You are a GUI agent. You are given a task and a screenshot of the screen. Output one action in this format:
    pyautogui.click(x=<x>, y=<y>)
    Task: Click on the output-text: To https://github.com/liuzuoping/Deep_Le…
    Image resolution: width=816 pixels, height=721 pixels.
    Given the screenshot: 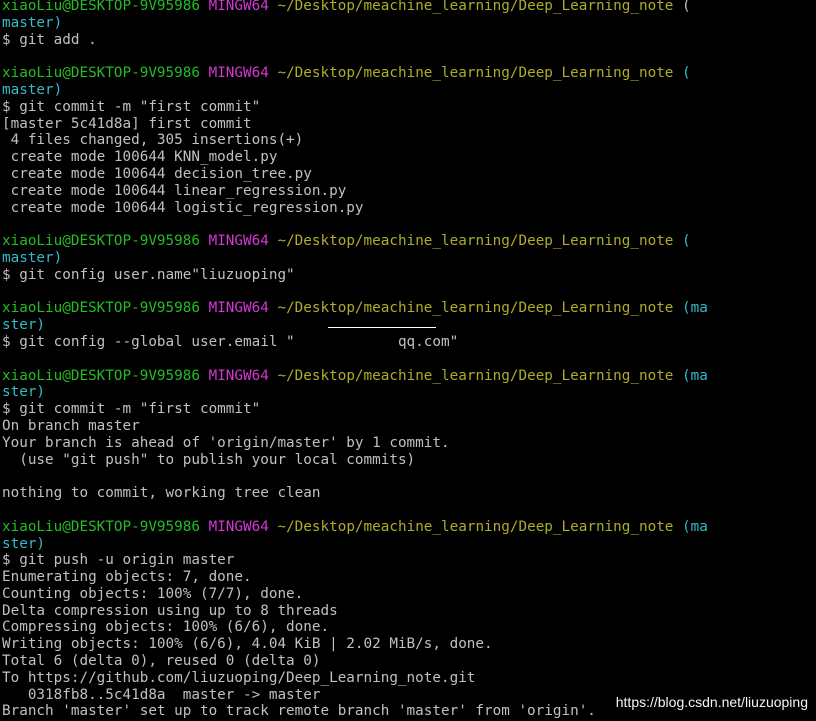 What is the action you would take?
    pyautogui.click(x=239, y=677)
    